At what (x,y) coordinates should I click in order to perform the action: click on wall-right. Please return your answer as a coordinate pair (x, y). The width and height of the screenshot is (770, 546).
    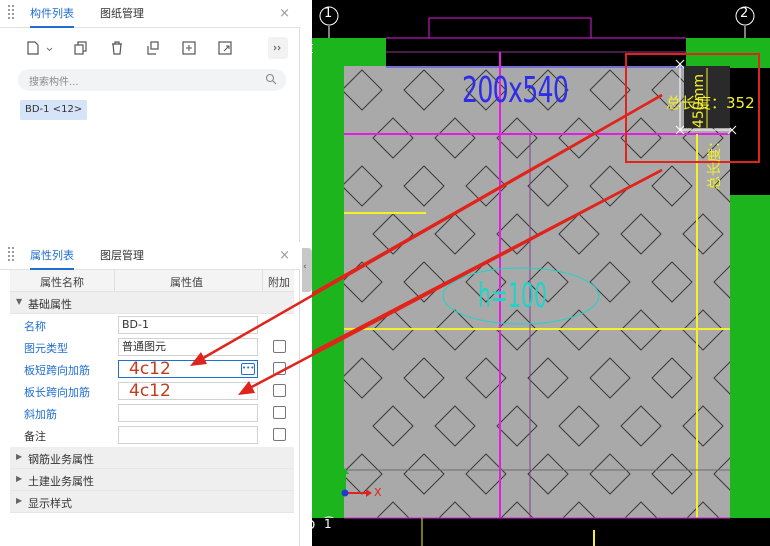
    Looking at the image, I should click on (750, 360).